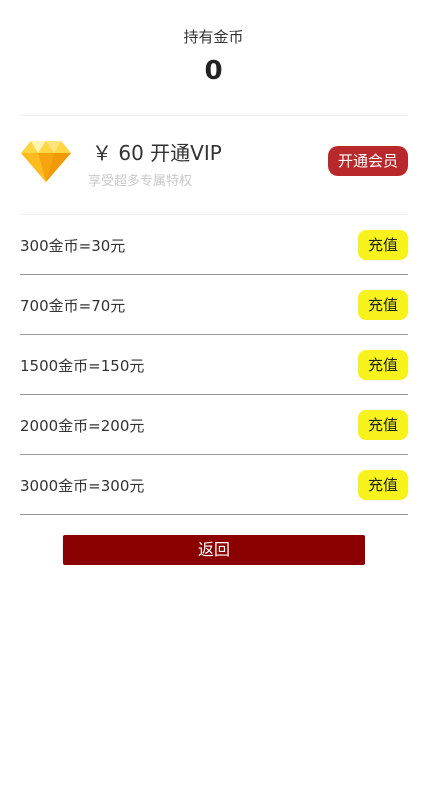 This screenshot has height=808, width=427. I want to click on diamond-icon, so click(46, 161).